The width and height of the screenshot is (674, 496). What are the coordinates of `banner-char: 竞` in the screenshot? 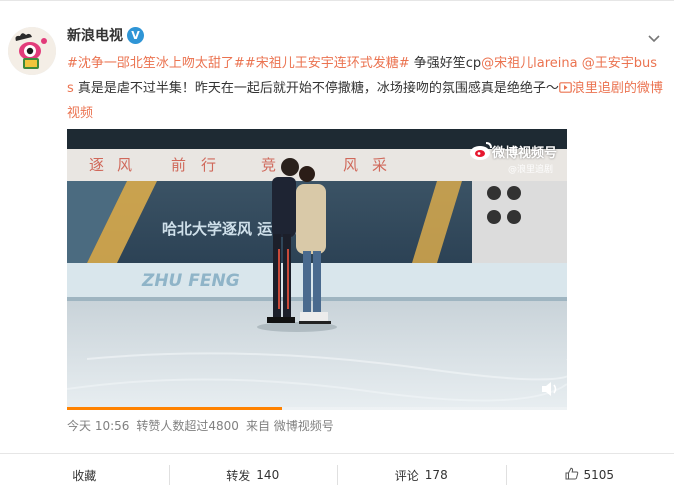 It's located at (268, 165).